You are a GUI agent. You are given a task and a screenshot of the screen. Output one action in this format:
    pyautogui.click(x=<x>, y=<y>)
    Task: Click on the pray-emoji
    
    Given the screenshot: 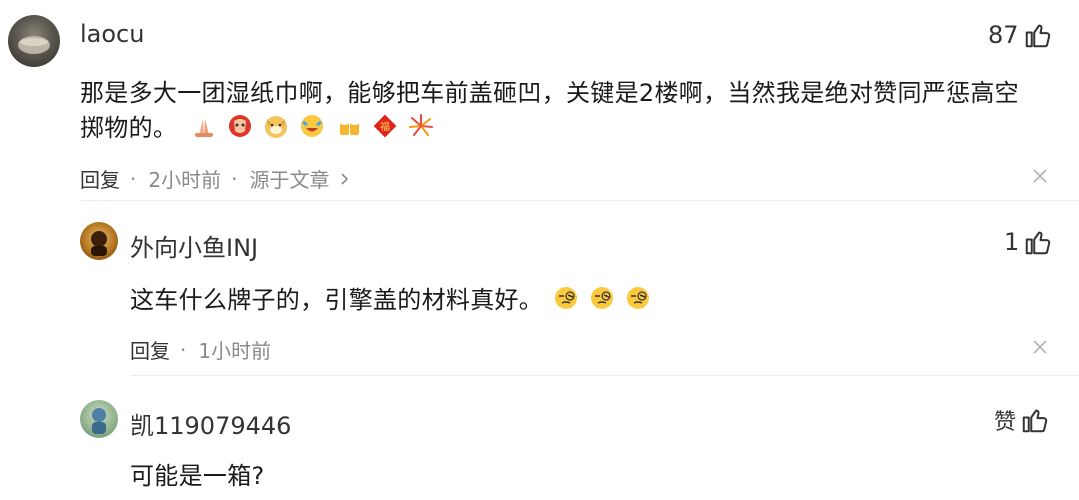 What is the action you would take?
    pyautogui.click(x=204, y=126)
    